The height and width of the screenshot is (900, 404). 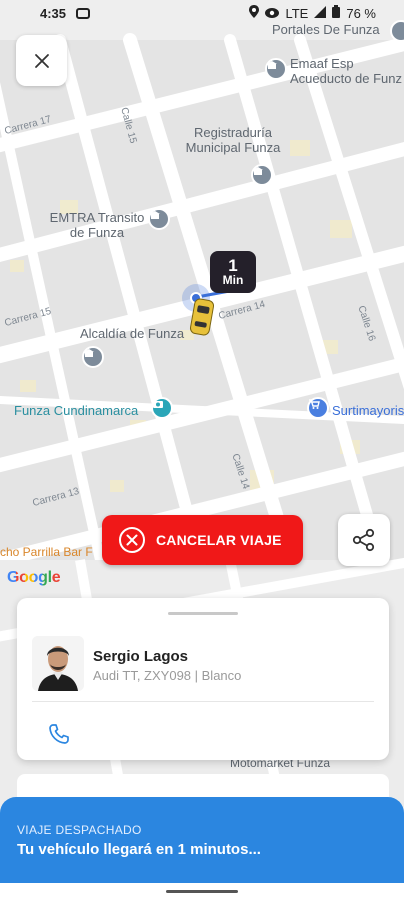 I want to click on google-logo-text: Google, so click(x=34, y=577).